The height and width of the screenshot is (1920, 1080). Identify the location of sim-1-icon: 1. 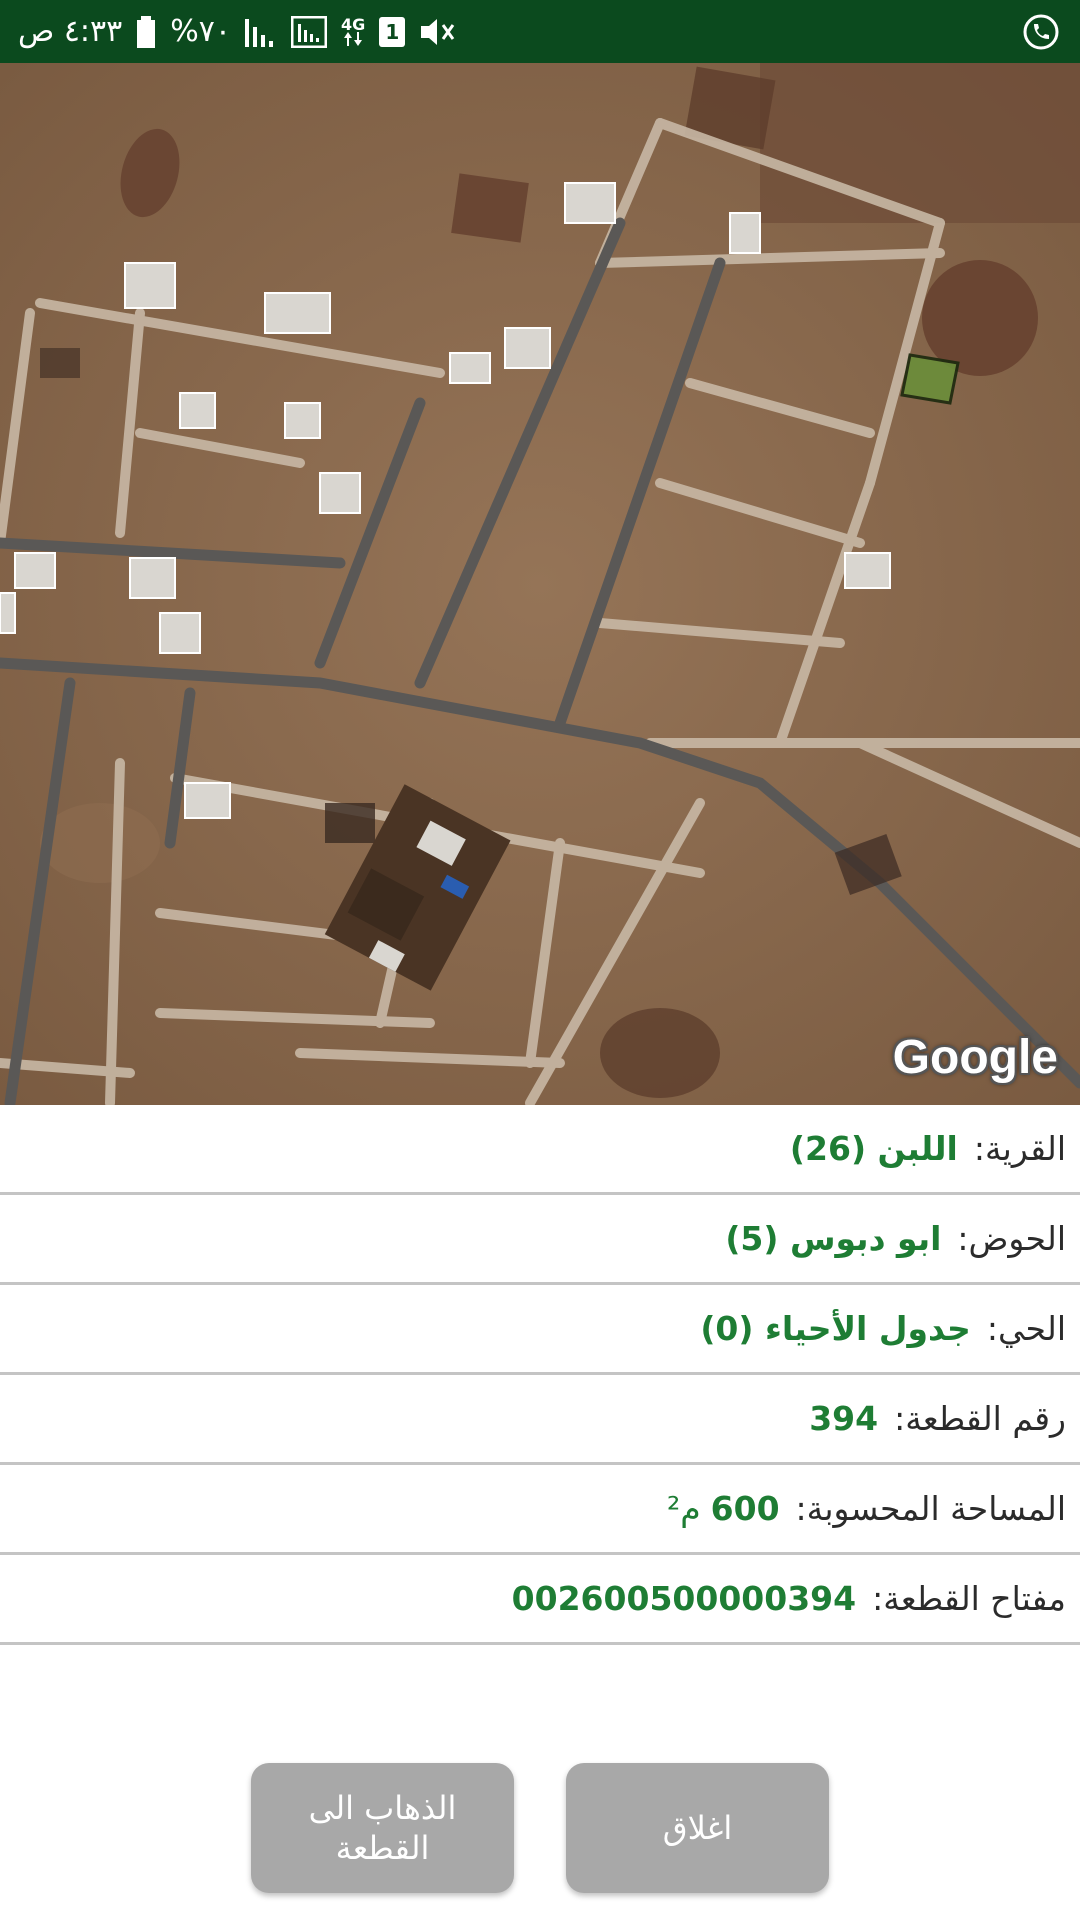
(392, 31).